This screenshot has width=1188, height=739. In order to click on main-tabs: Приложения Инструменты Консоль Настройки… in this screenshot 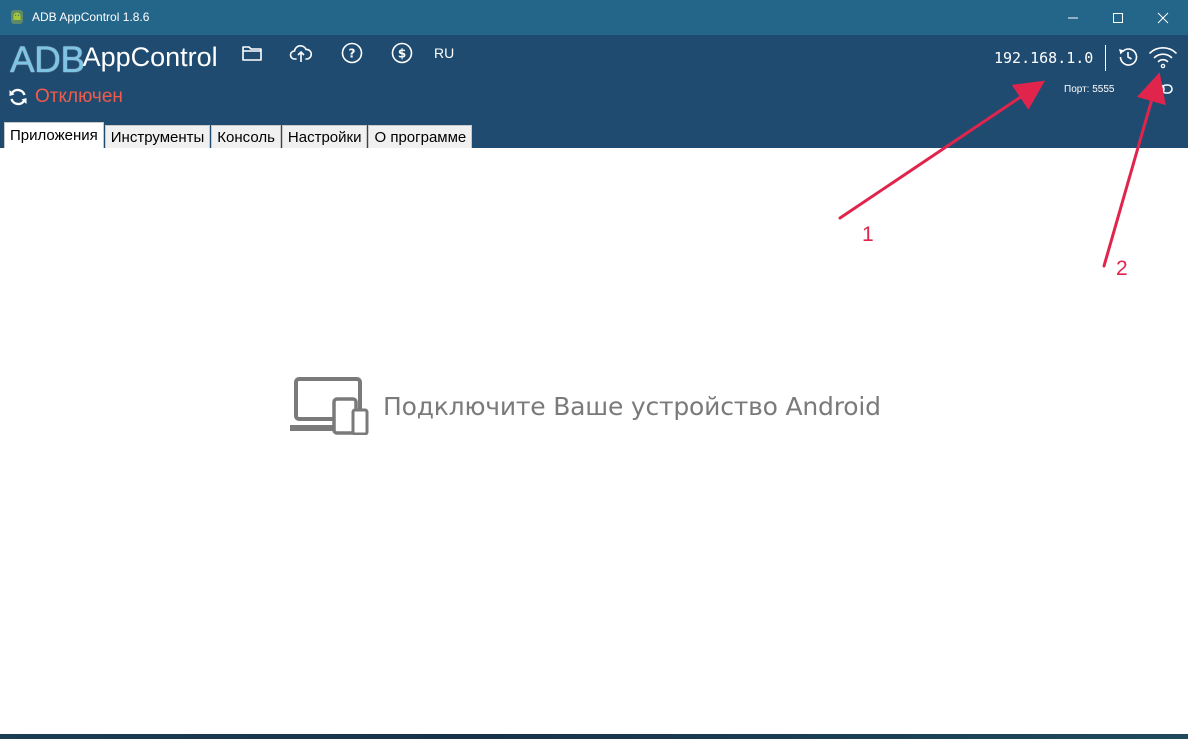, I will do `click(238, 135)`.